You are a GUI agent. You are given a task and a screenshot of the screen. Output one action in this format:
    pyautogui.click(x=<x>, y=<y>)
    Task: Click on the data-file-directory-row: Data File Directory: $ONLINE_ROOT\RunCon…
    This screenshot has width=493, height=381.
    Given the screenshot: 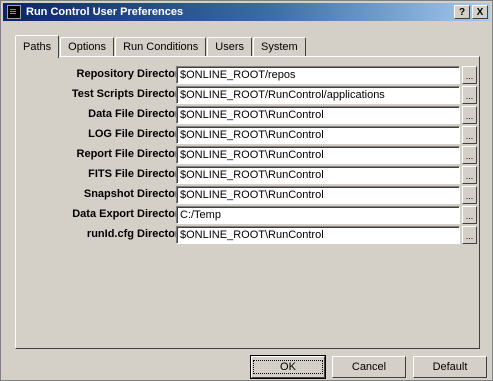 What is the action you would take?
    pyautogui.click(x=248, y=115)
    